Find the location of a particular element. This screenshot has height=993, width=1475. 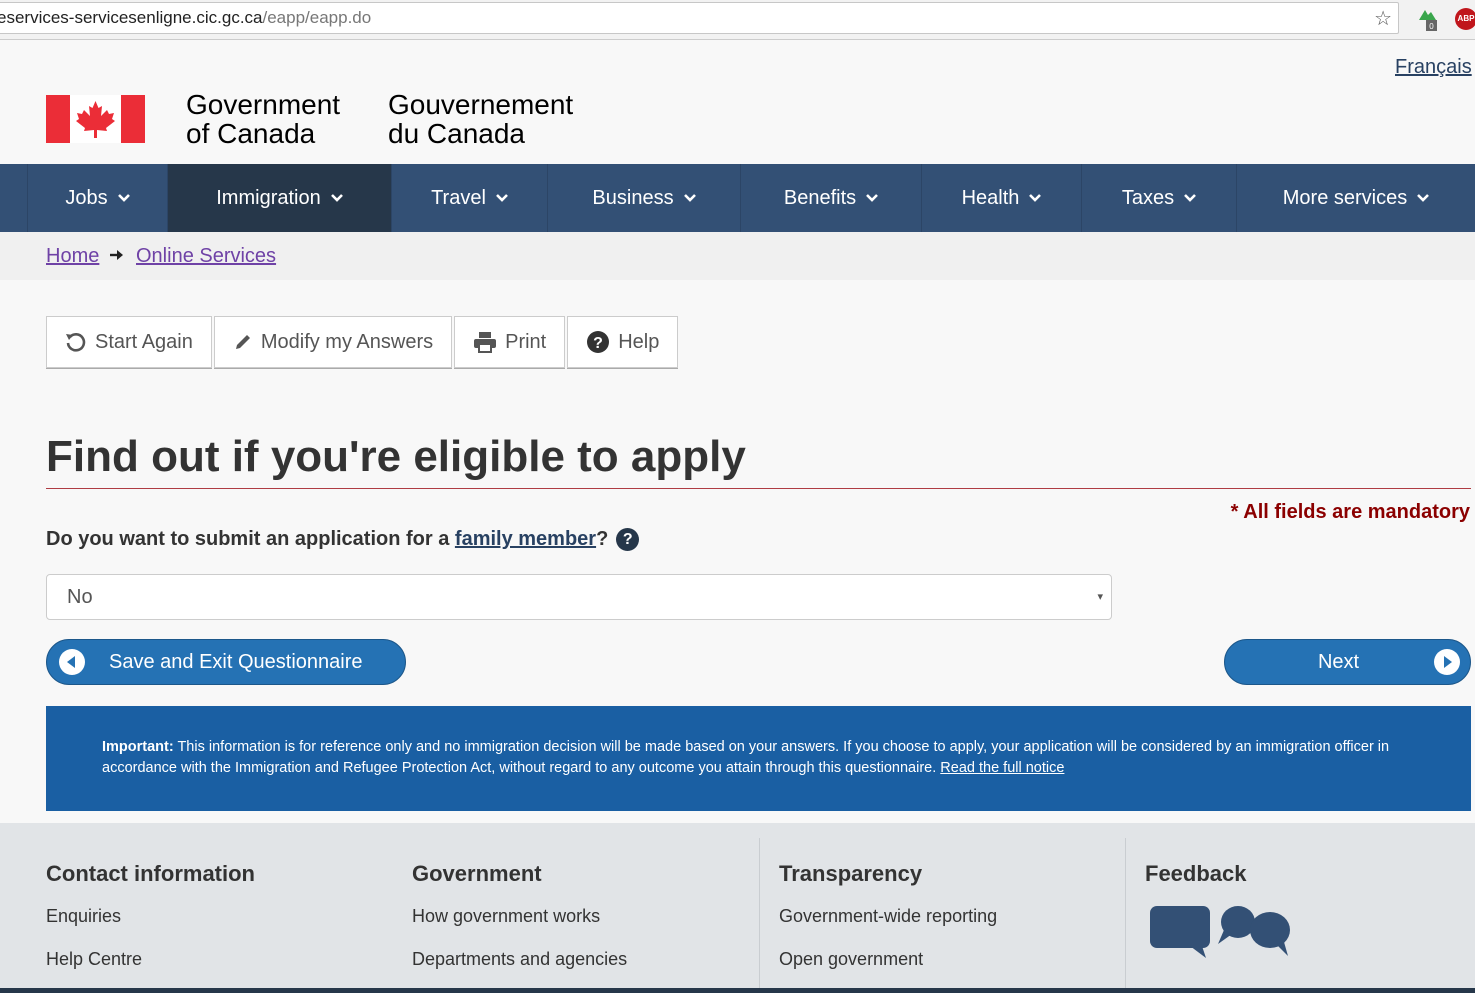

help-button: ? Help is located at coordinates (623, 342).